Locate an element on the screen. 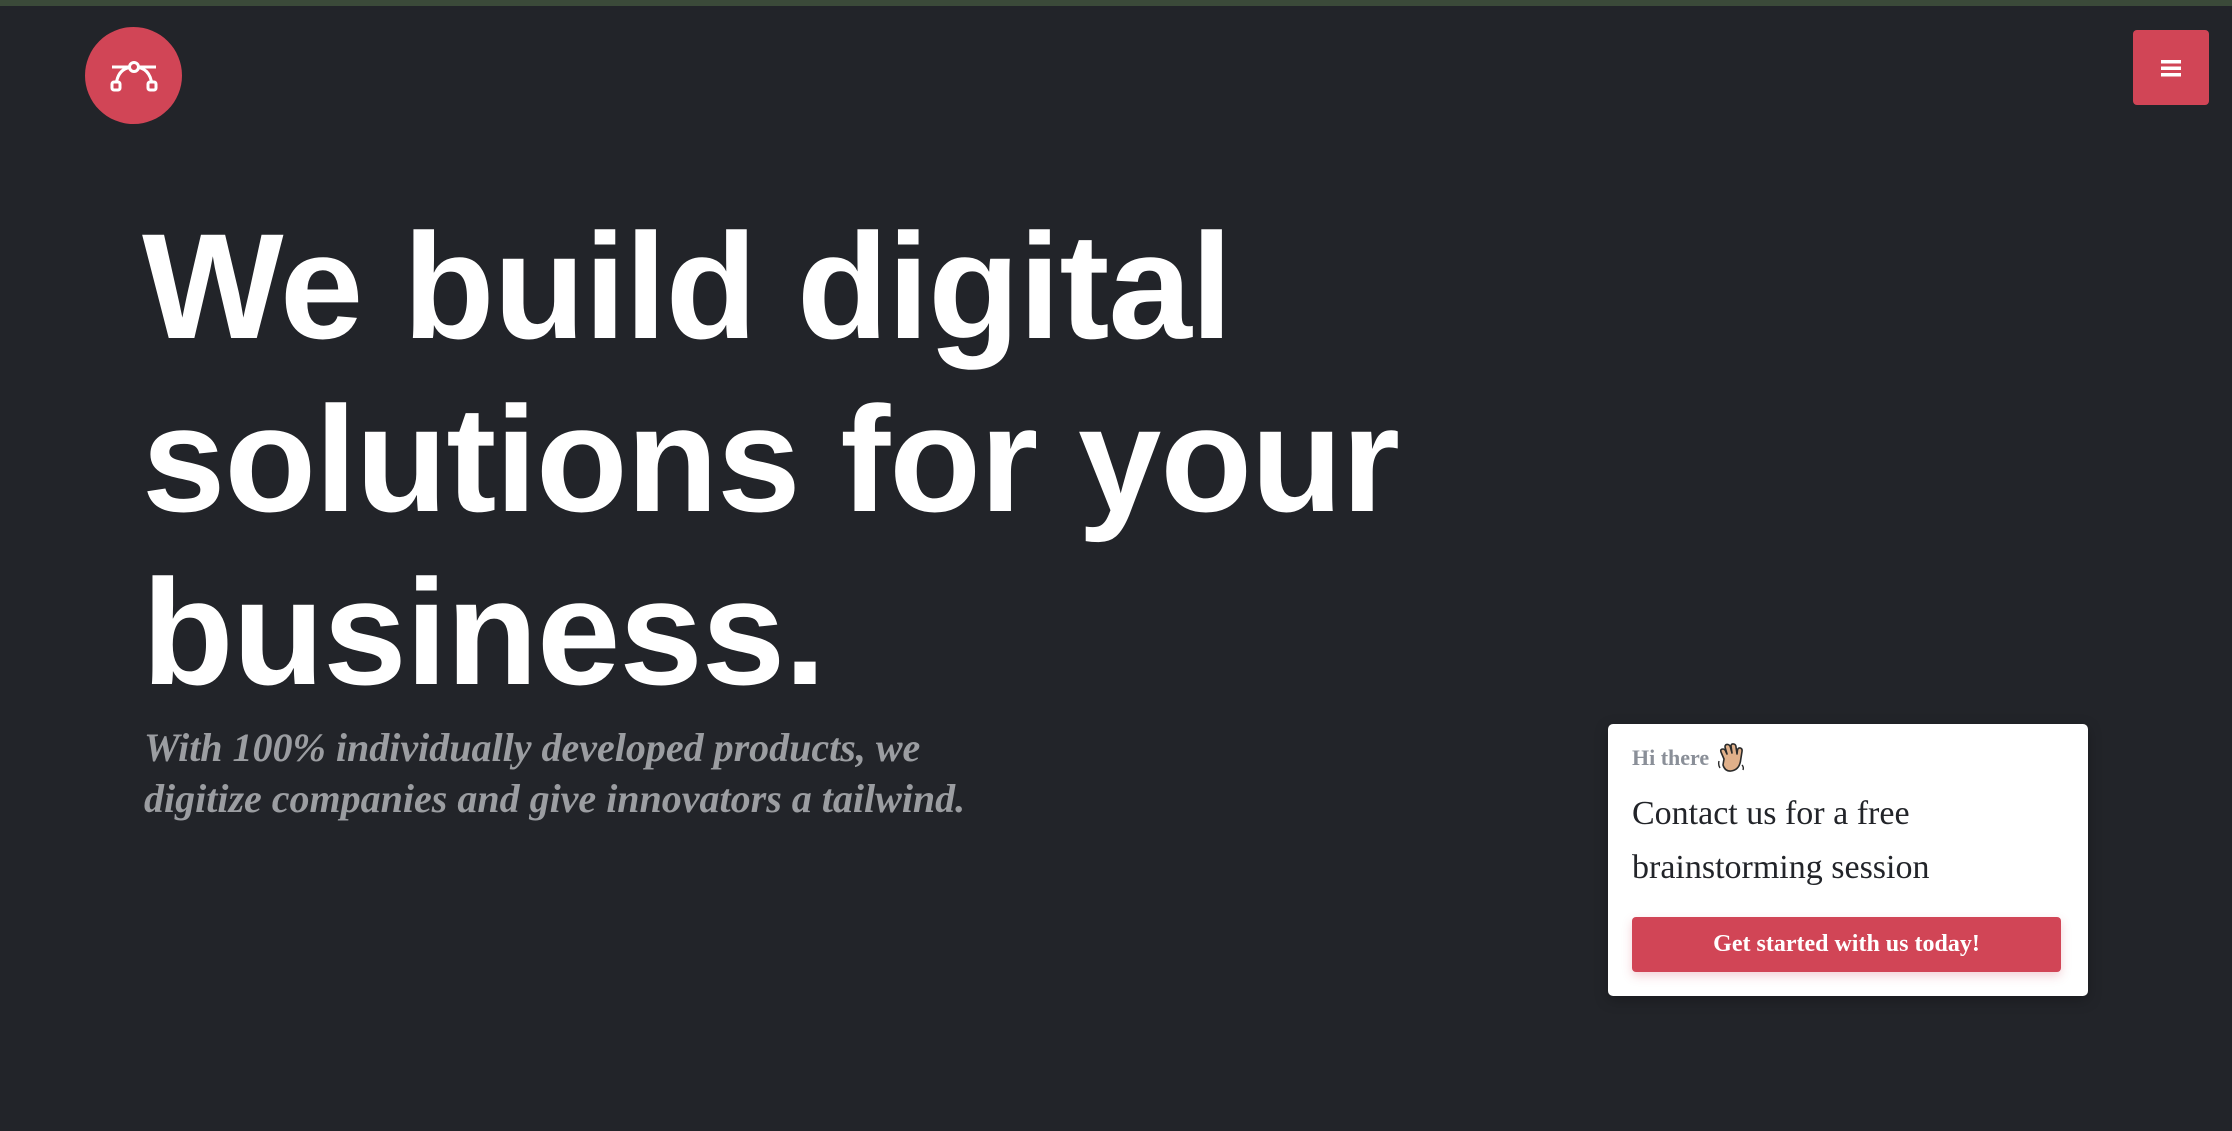 The height and width of the screenshot is (1131, 2232). card-message-line: Contact us for a free is located at coordinates (1771, 813).